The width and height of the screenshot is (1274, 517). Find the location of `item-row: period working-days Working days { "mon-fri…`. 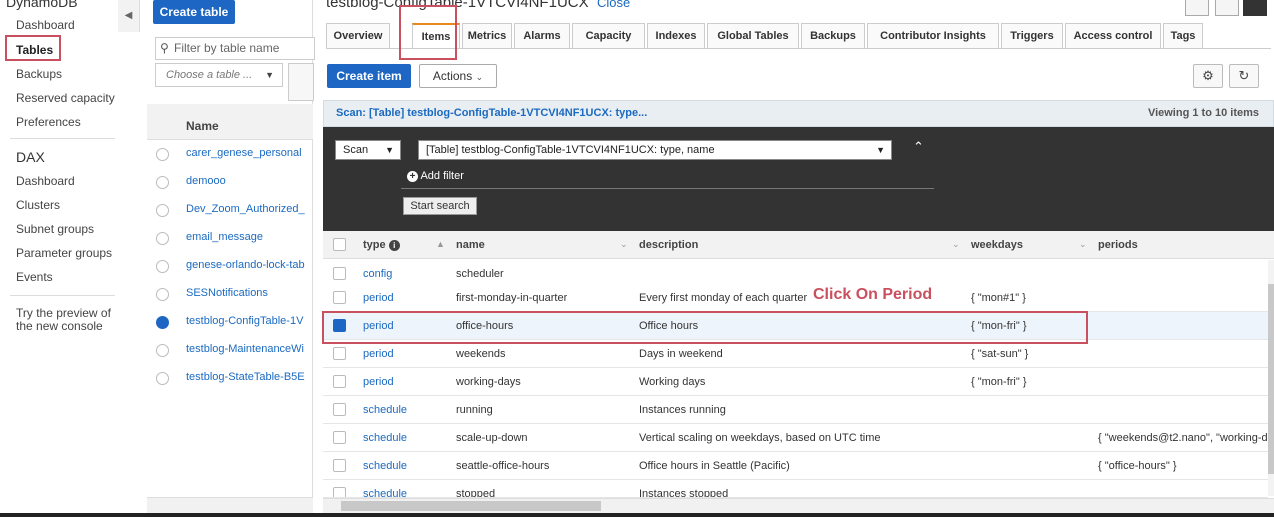

item-row: period working-days Working days { "mon-fri… is located at coordinates (795, 382).